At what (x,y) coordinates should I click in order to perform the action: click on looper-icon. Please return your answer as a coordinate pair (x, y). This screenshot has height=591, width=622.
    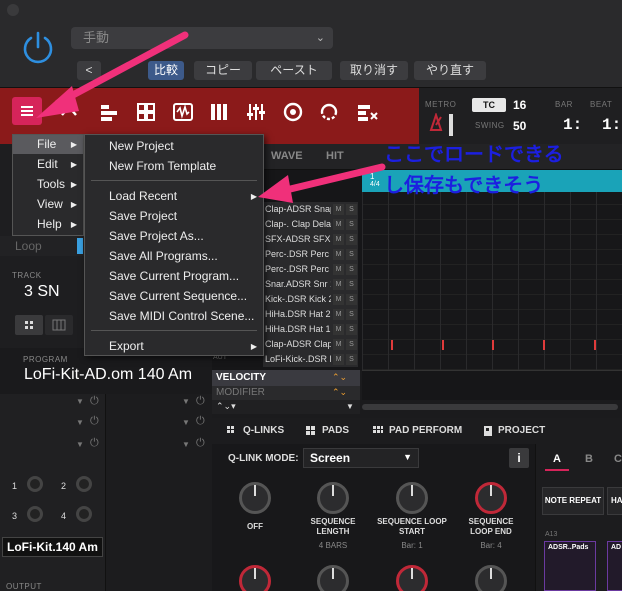
    Looking at the image, I should click on (329, 112).